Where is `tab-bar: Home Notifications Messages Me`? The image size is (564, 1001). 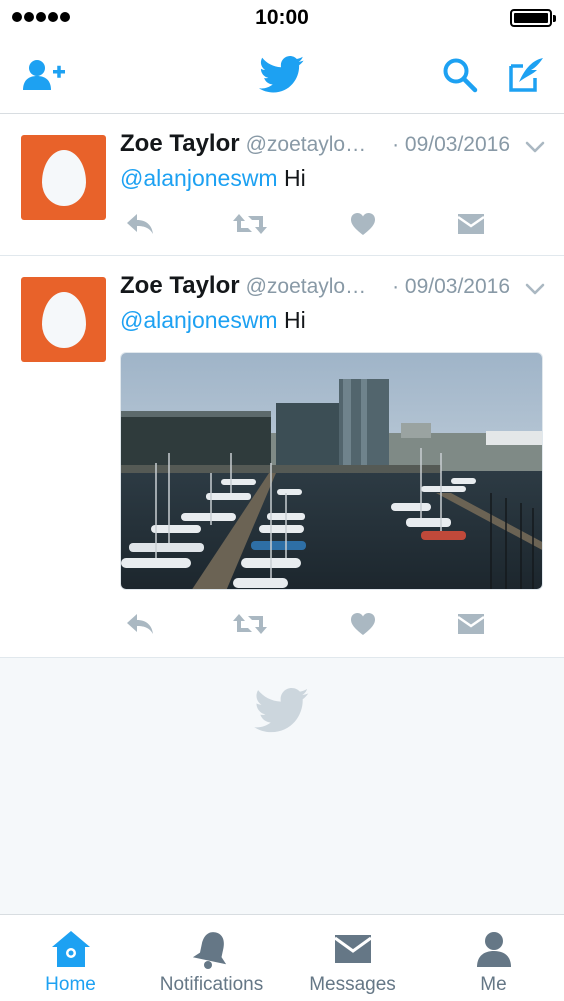 tab-bar: Home Notifications Messages Me is located at coordinates (282, 957).